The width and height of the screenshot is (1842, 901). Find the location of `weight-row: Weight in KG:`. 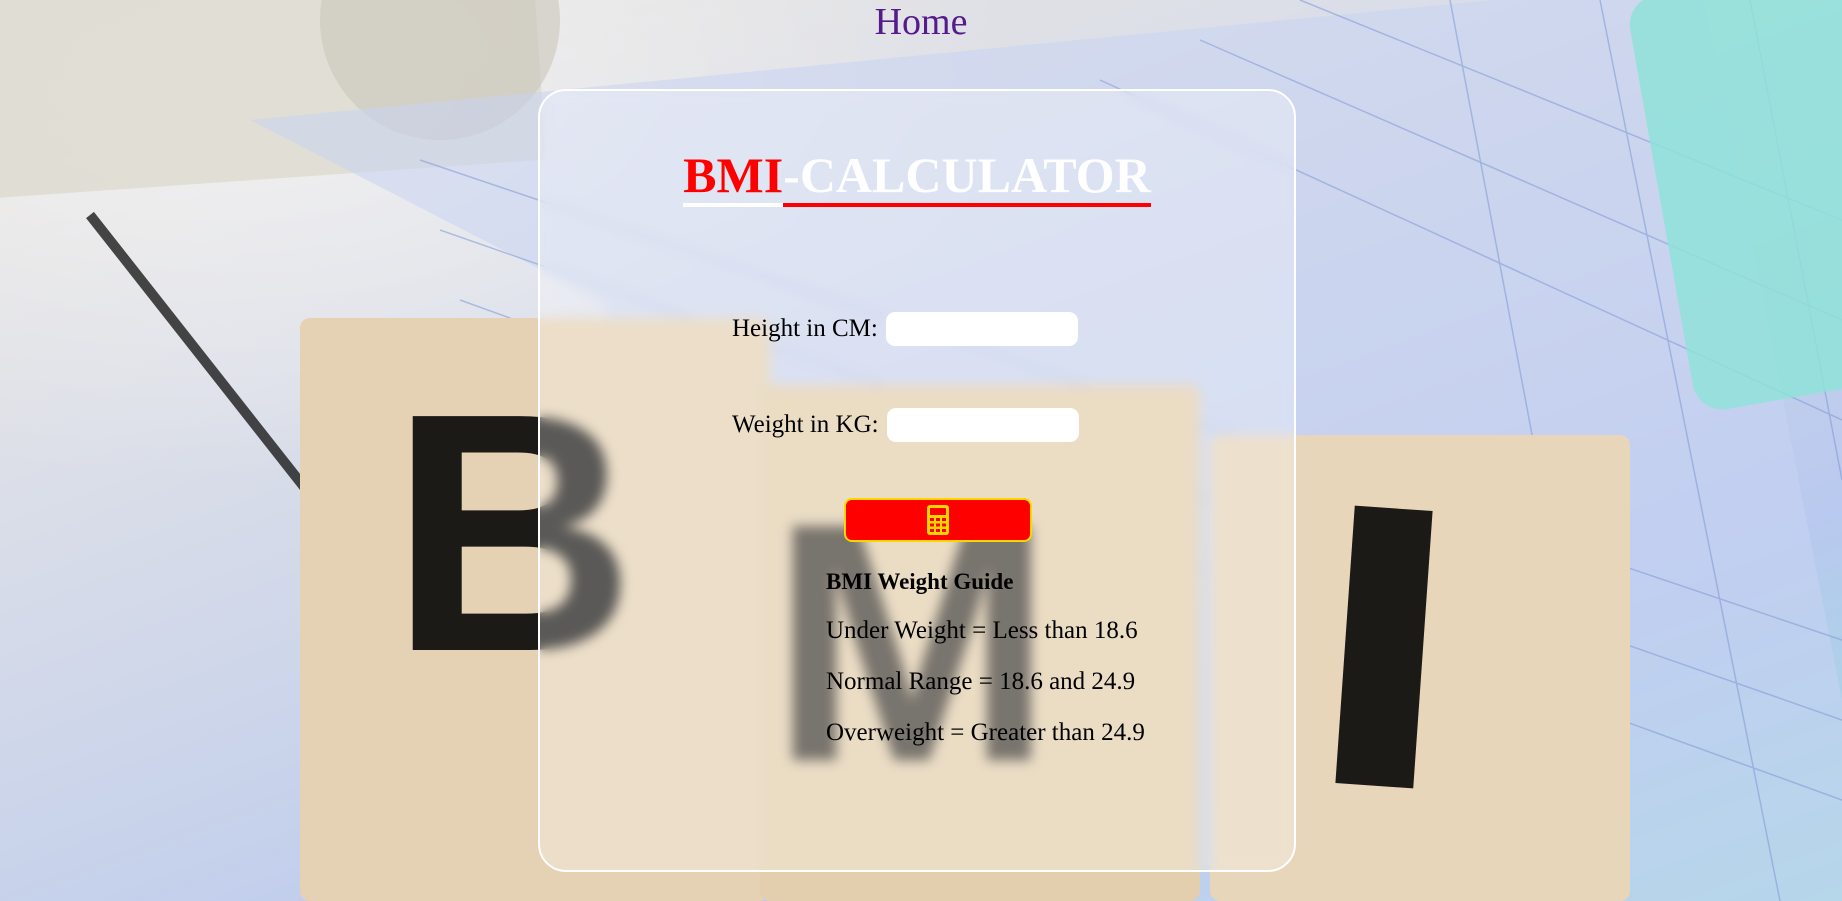

weight-row: Weight in KG: is located at coordinates (905, 425).